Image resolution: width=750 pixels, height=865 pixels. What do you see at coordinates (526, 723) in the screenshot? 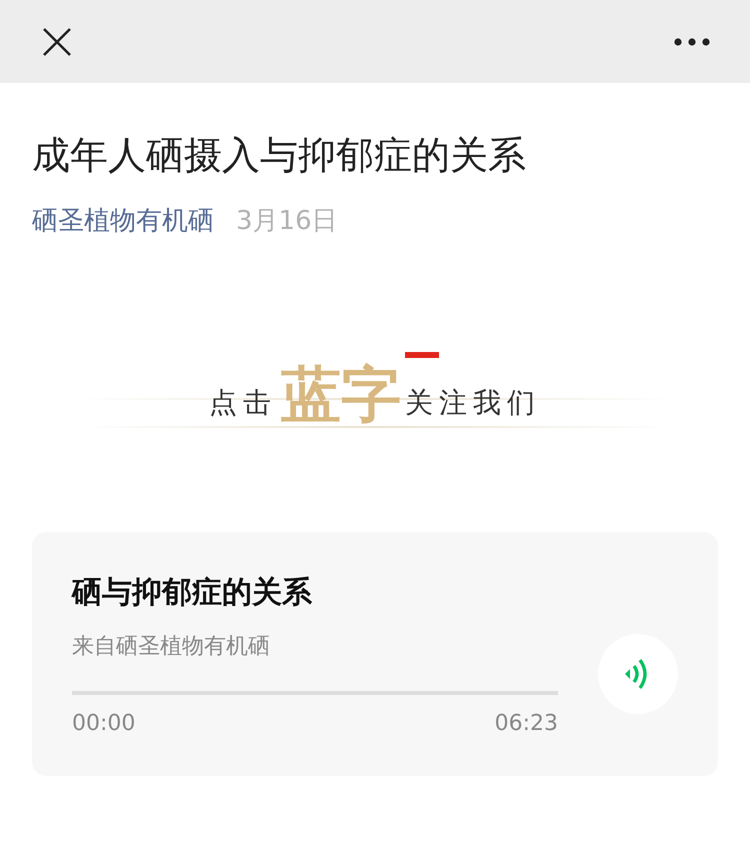
I see `duration-time: 06:23` at bounding box center [526, 723].